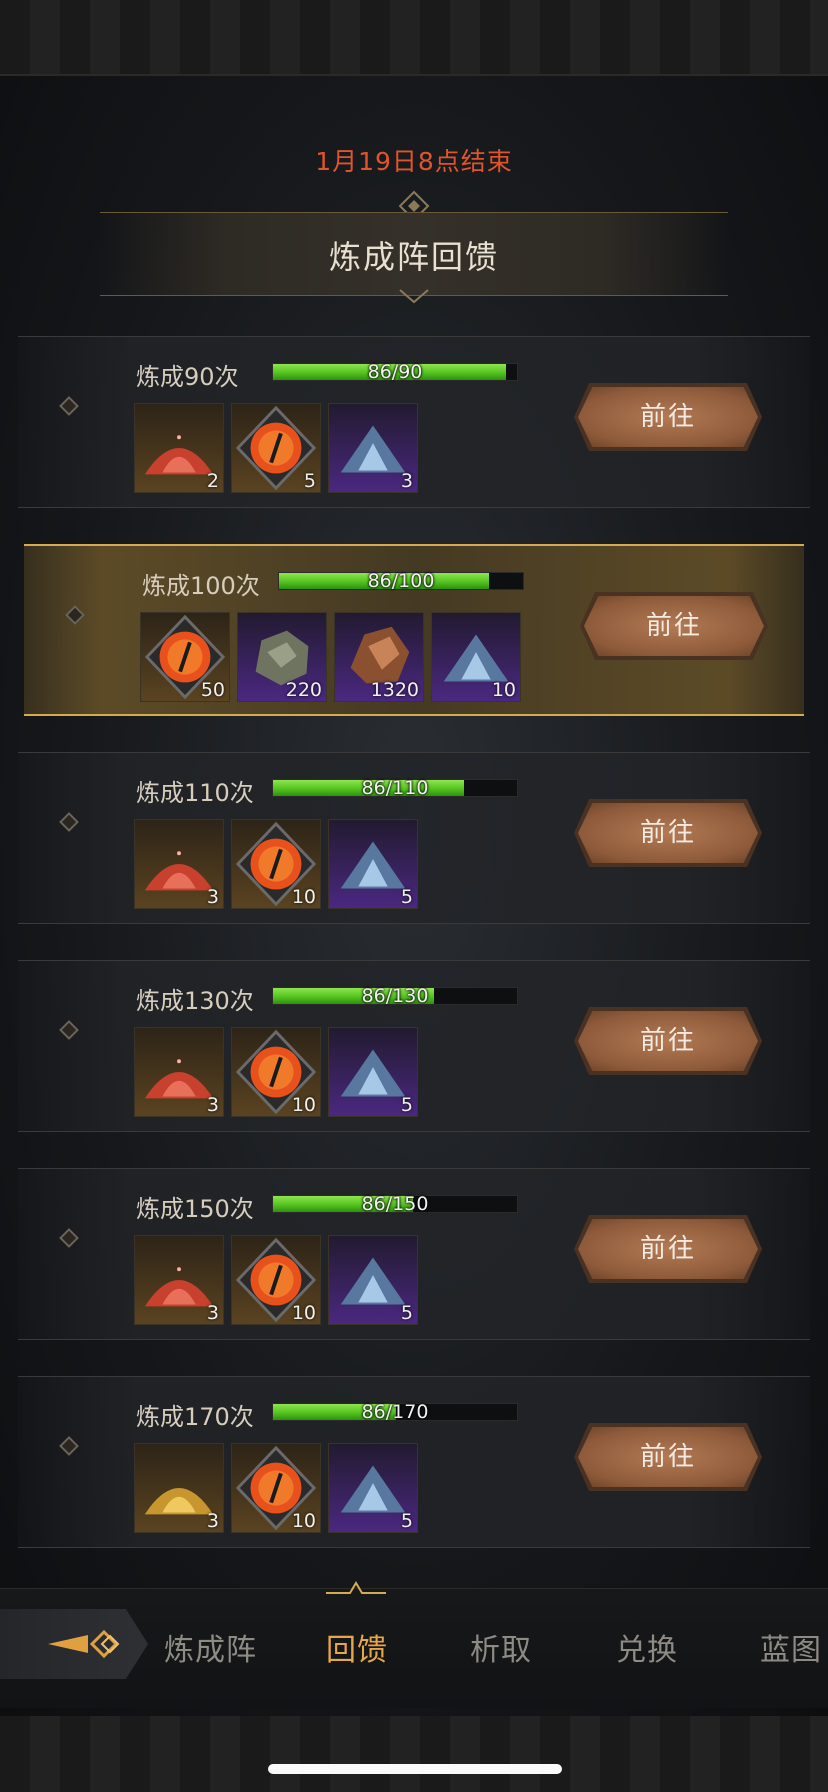  I want to click on progress-text: 86/130, so click(395, 996).